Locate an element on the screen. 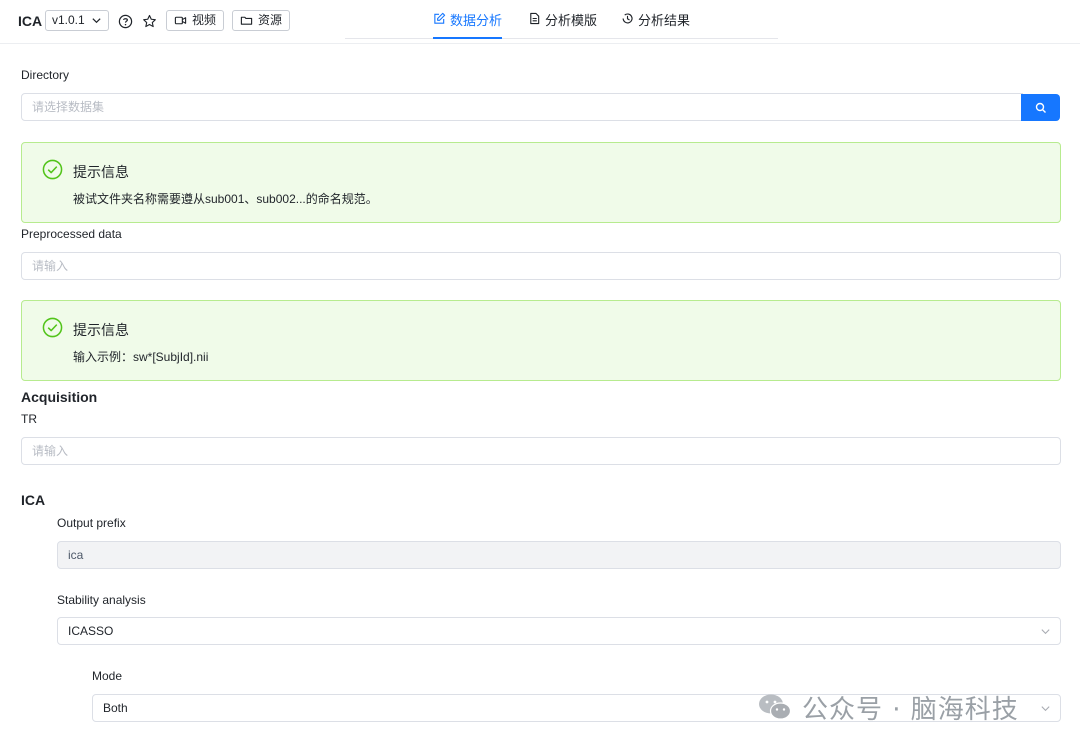 The image size is (1080, 750). tab-label: 数据分析 is located at coordinates (476, 20).